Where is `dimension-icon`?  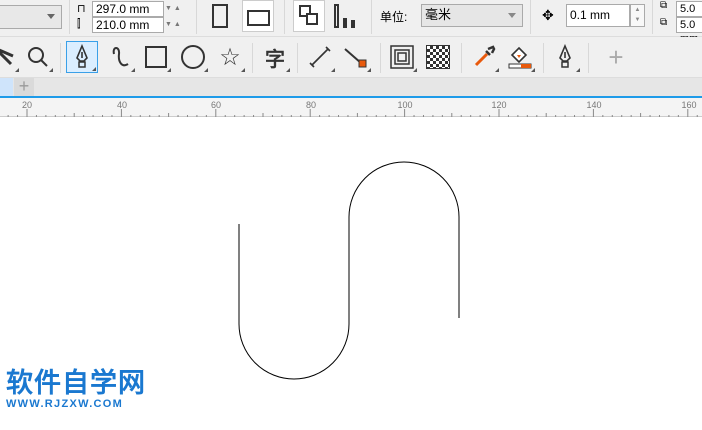
dimension-icon is located at coordinates (320, 57).